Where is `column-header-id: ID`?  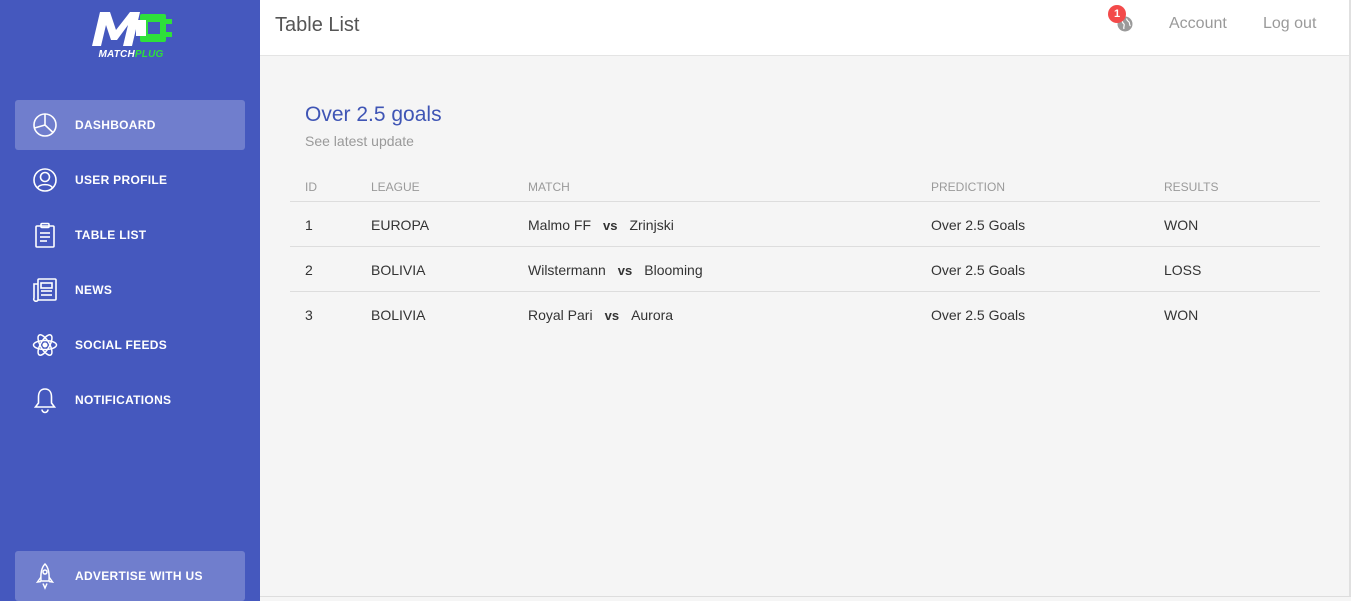
column-header-id: ID is located at coordinates (311, 187).